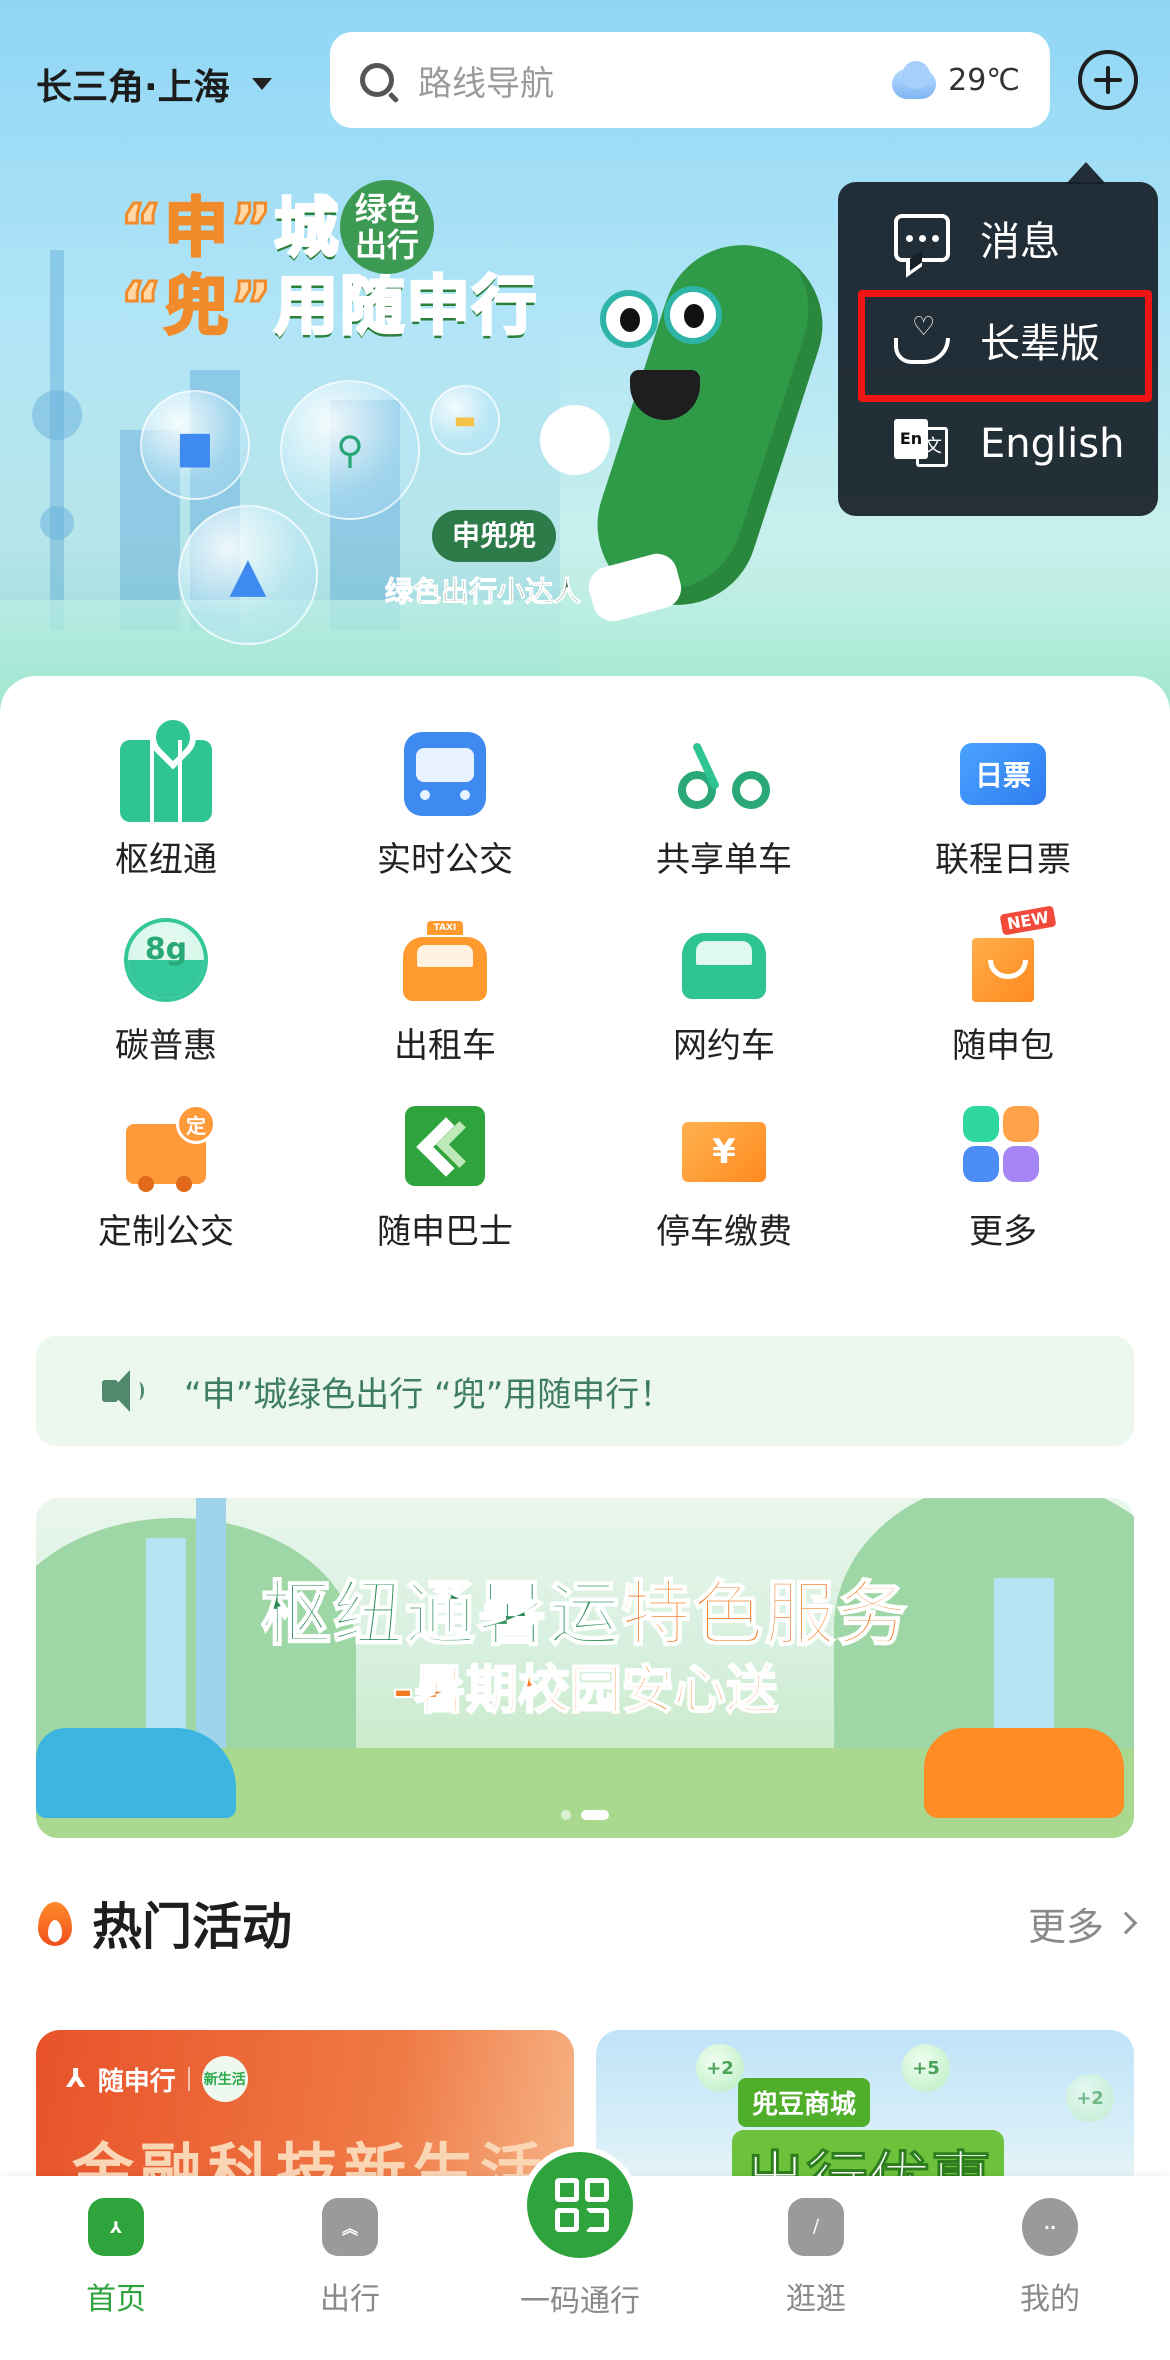 This screenshot has width=1170, height=2360. What do you see at coordinates (195, 445) in the screenshot?
I see `bus-bubble: ▆` at bounding box center [195, 445].